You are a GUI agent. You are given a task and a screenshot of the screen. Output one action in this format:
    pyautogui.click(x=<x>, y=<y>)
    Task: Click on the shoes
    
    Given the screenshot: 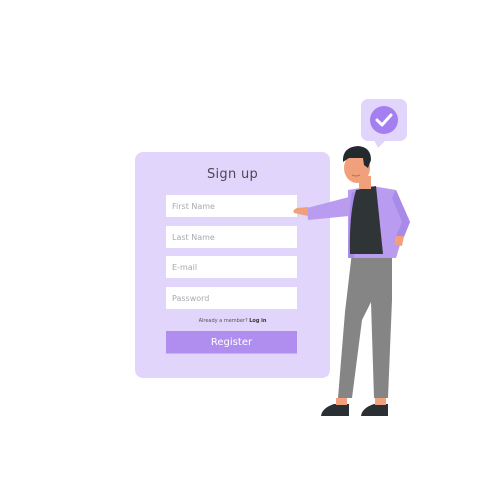 What is the action you would take?
    pyautogui.click(x=354, y=407)
    